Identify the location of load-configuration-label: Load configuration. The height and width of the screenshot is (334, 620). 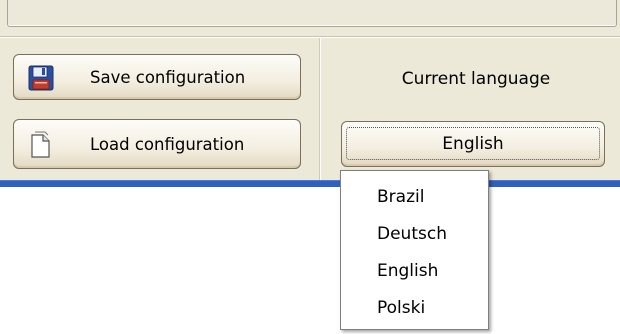
(167, 144).